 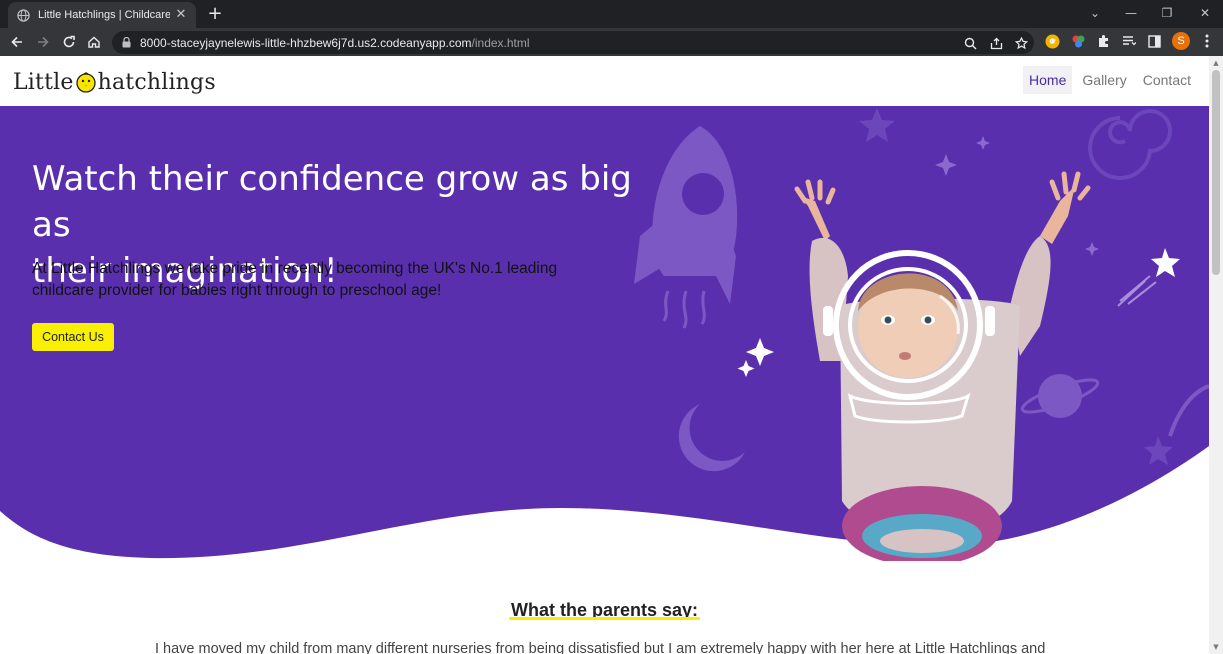 I want to click on lock-icon, so click(x=127, y=43).